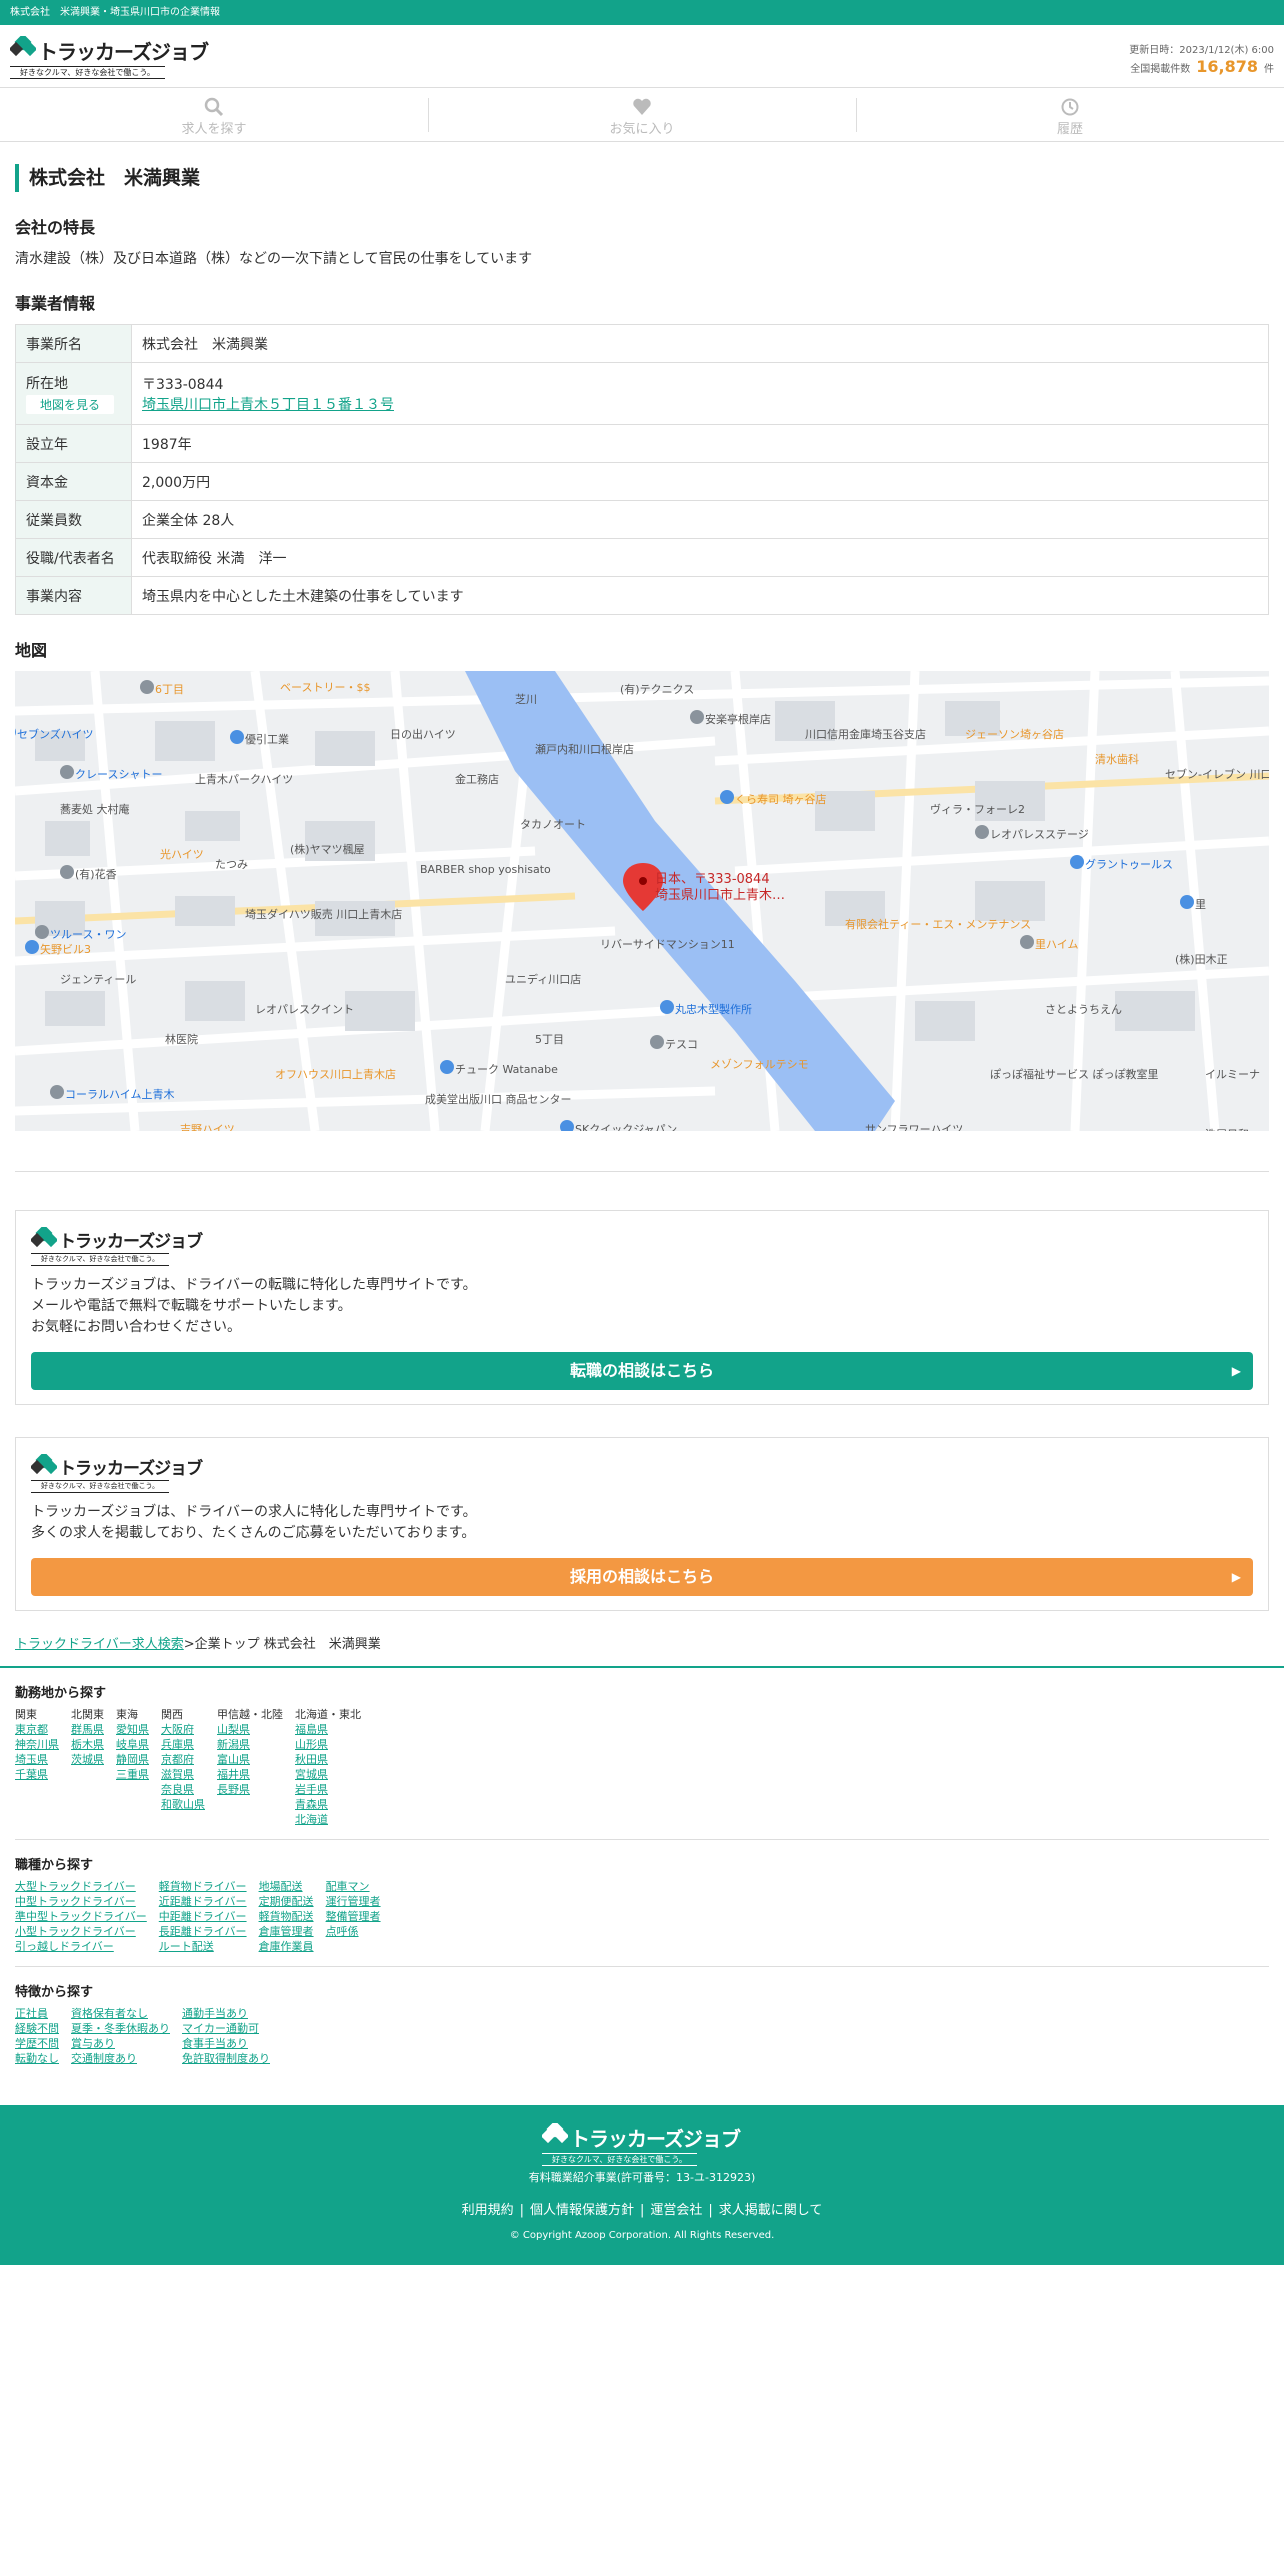  I want to click on job-link: 運行管理者, so click(353, 1901).